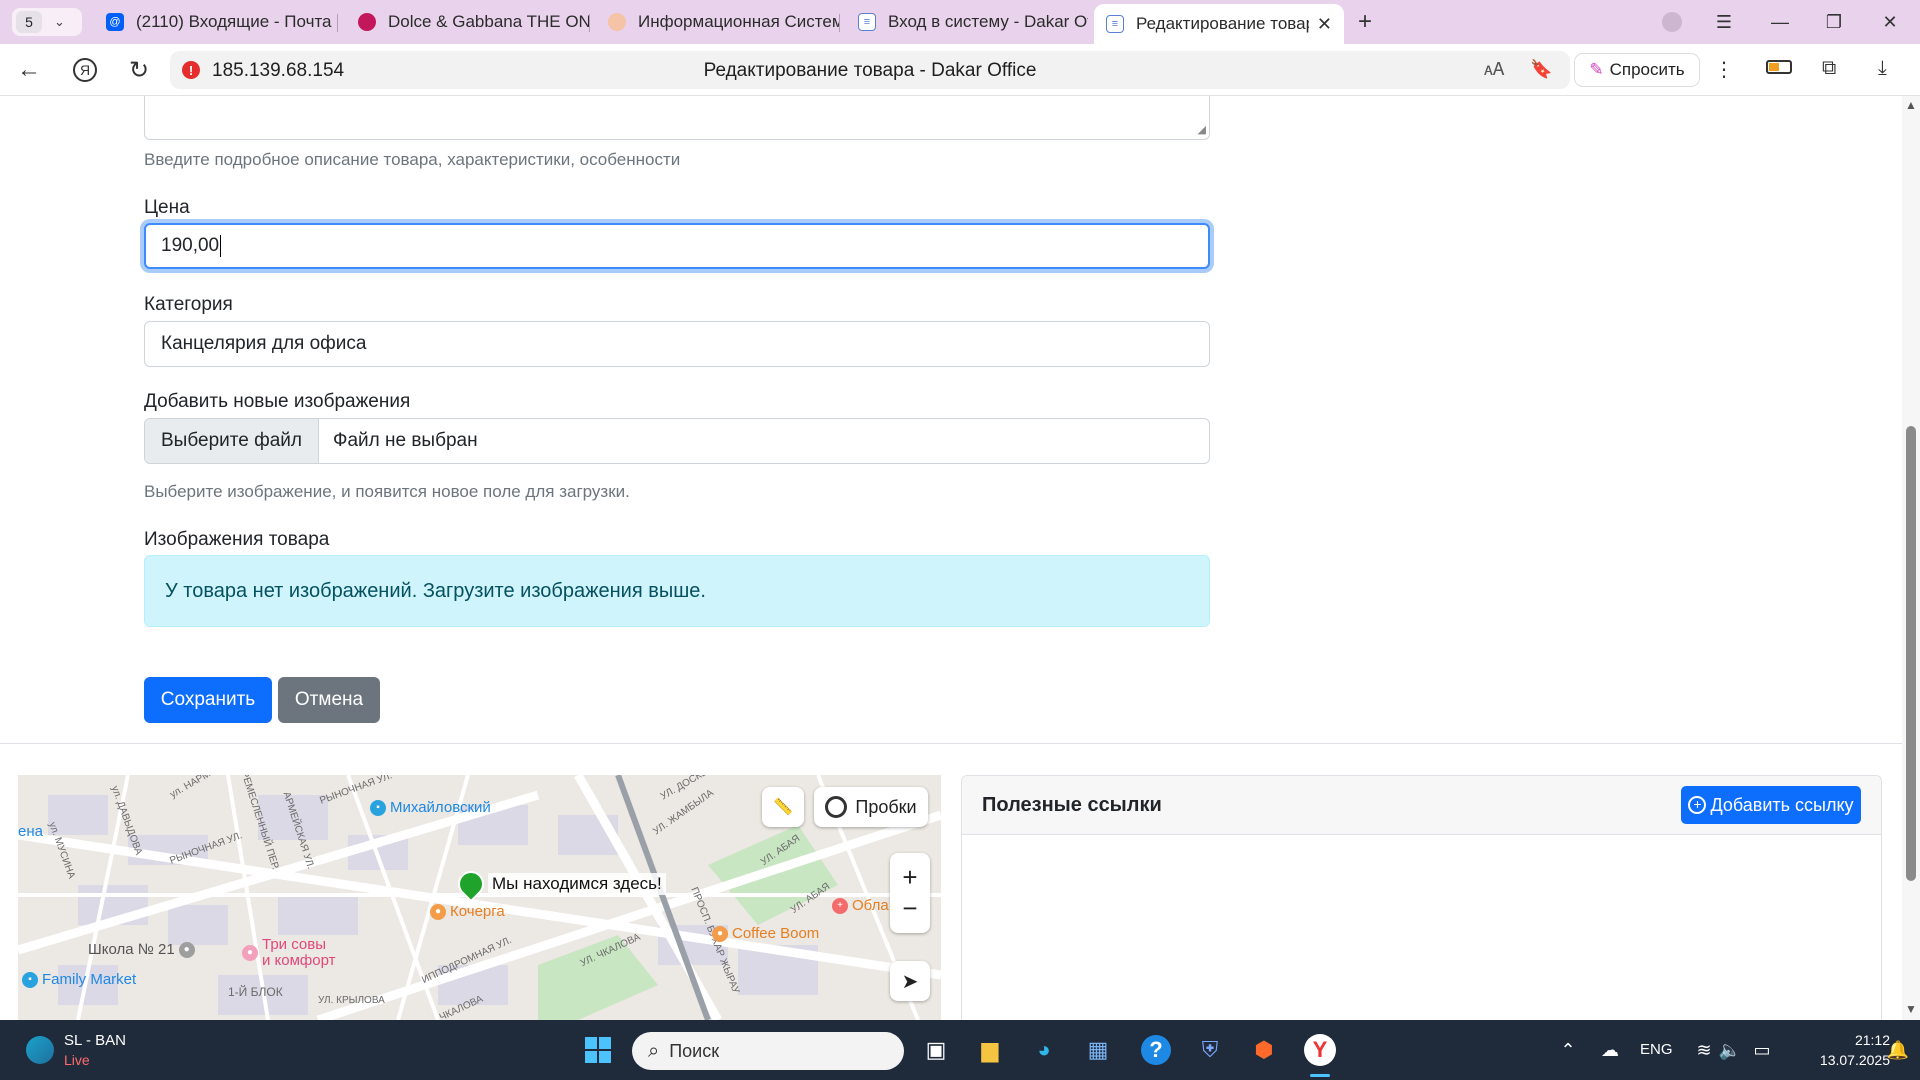 The image size is (1920, 1080). Describe the element at coordinates (100, 1050) in the screenshot. I see `weather-widget: SL - BAN Live` at that location.